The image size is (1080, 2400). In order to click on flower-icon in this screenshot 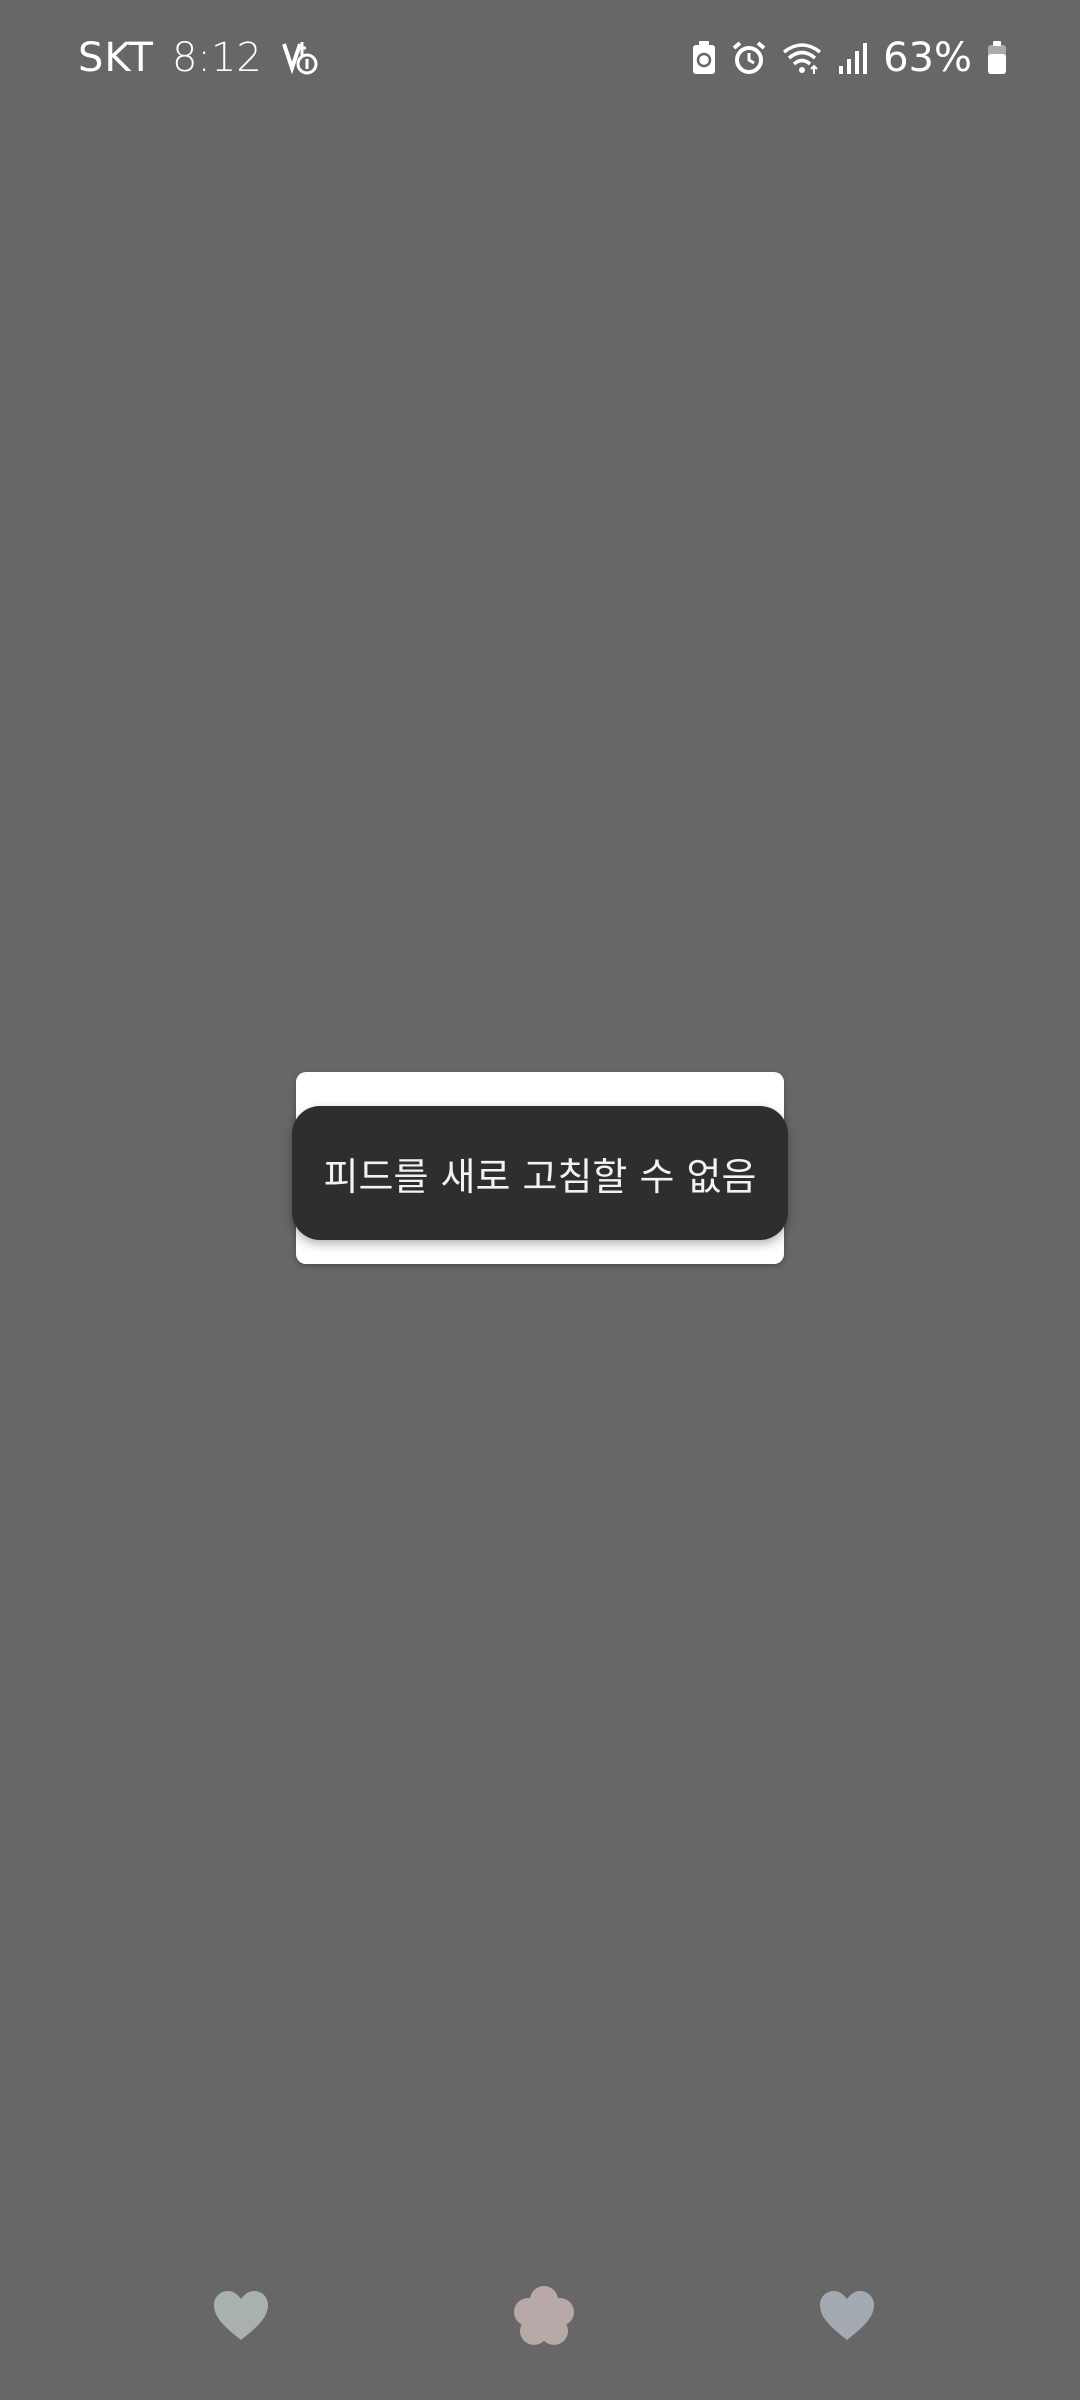, I will do `click(544, 2318)`.